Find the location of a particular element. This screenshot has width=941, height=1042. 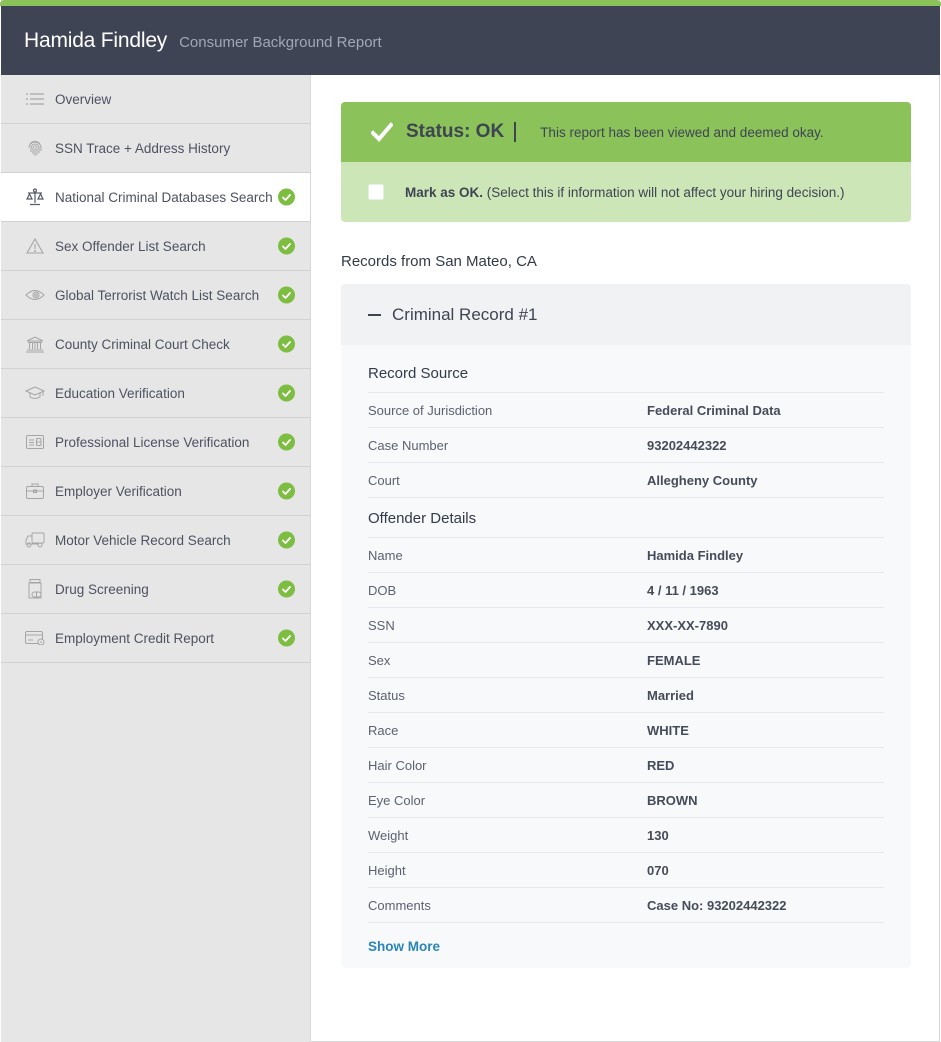

sidebar-item-education-verification: Education Verification is located at coordinates (155, 393).